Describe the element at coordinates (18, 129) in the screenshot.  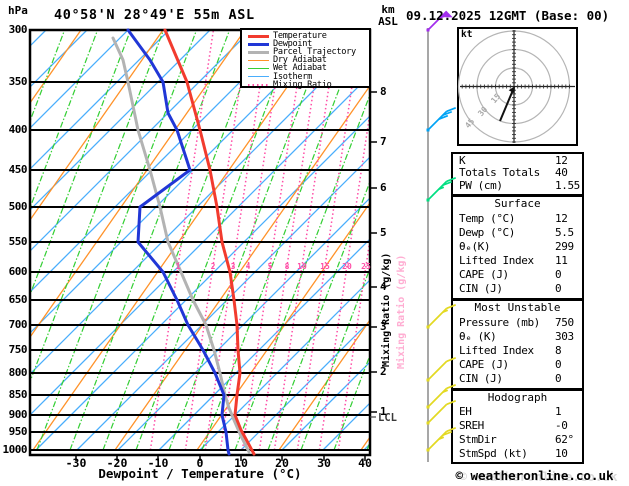
I see `pressure-tick-label: 400` at that location.